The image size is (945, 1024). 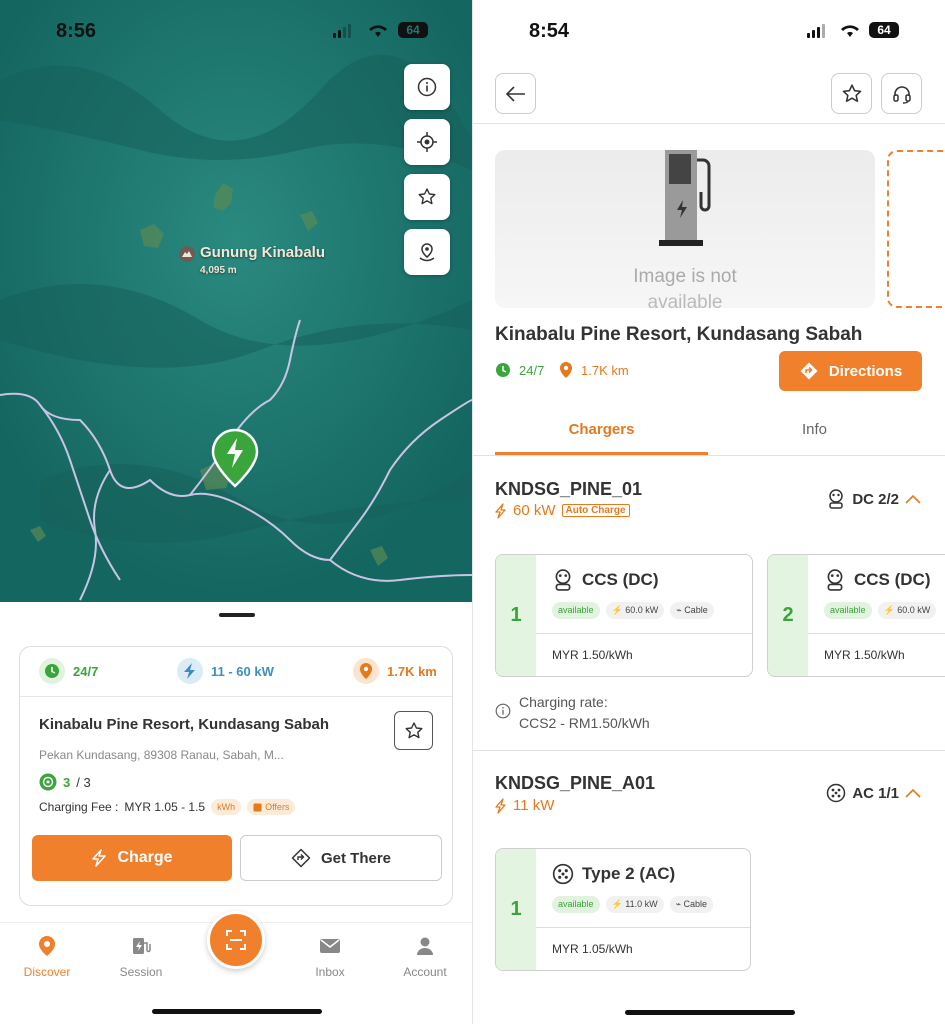 I want to click on session-charger-icon, so click(x=142, y=946).